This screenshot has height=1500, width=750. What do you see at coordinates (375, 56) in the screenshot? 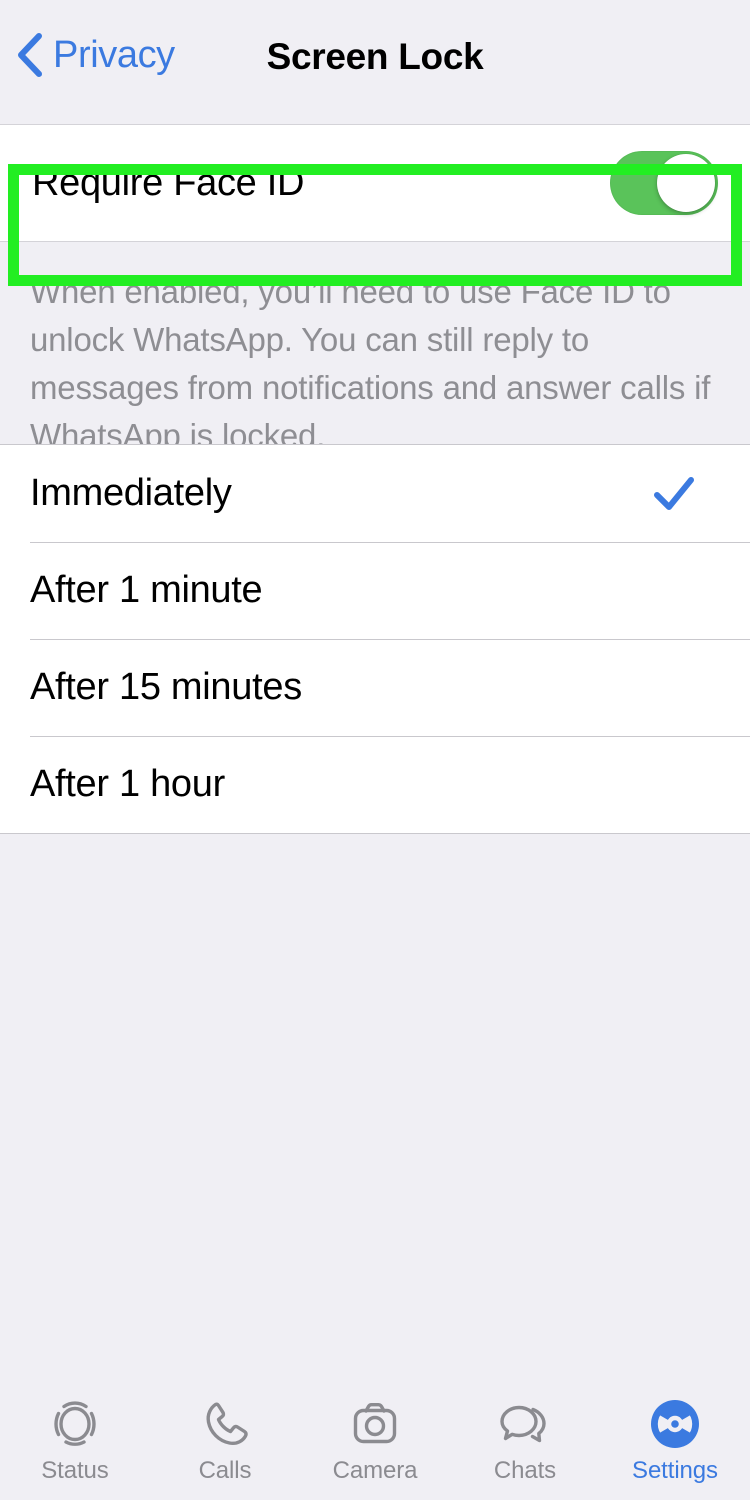
I see `page-title: Screen Lock` at bounding box center [375, 56].